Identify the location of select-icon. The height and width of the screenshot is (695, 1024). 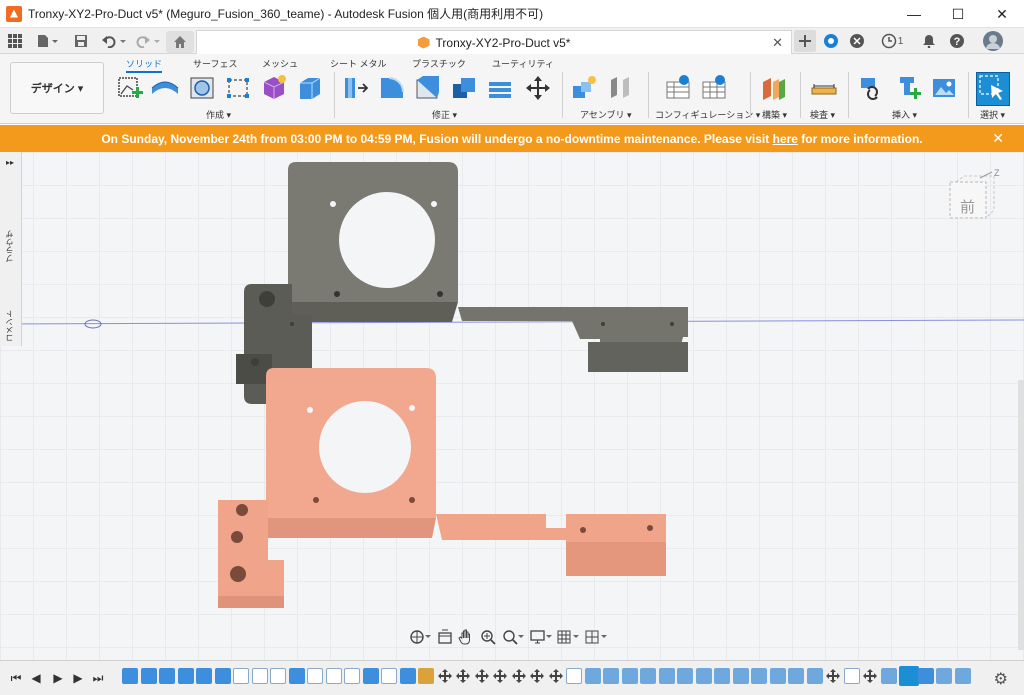
(993, 89).